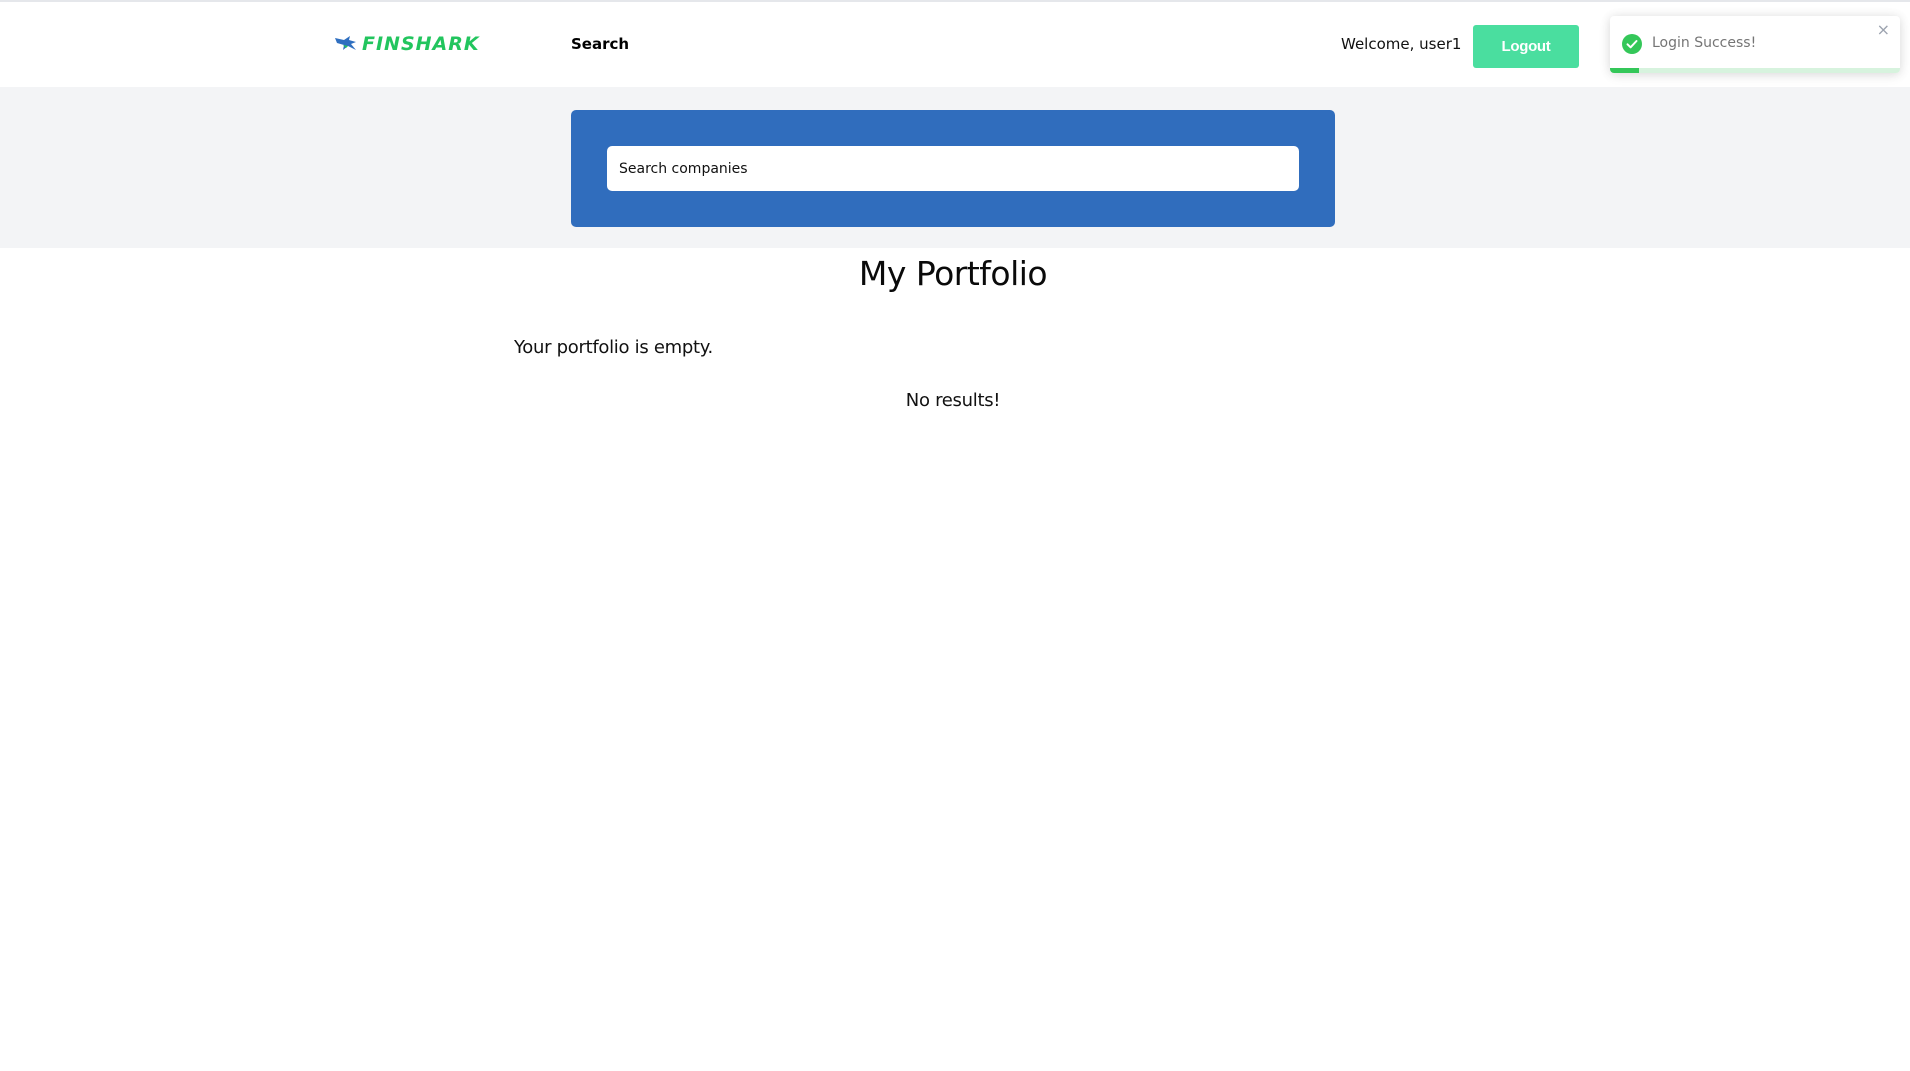 This screenshot has width=1910, height=1071. I want to click on brand-logo: FINSHARK, so click(407, 44).